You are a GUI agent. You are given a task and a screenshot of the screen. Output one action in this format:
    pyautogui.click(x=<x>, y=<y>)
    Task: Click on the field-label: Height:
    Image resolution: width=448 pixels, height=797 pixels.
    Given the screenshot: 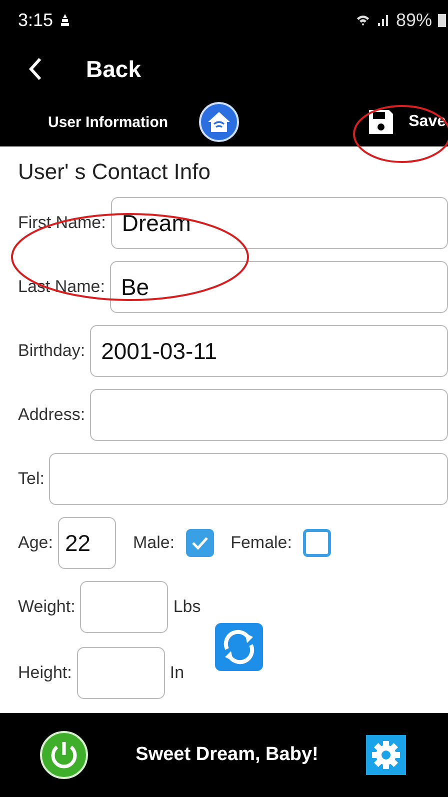 What is the action you would take?
    pyautogui.click(x=45, y=673)
    